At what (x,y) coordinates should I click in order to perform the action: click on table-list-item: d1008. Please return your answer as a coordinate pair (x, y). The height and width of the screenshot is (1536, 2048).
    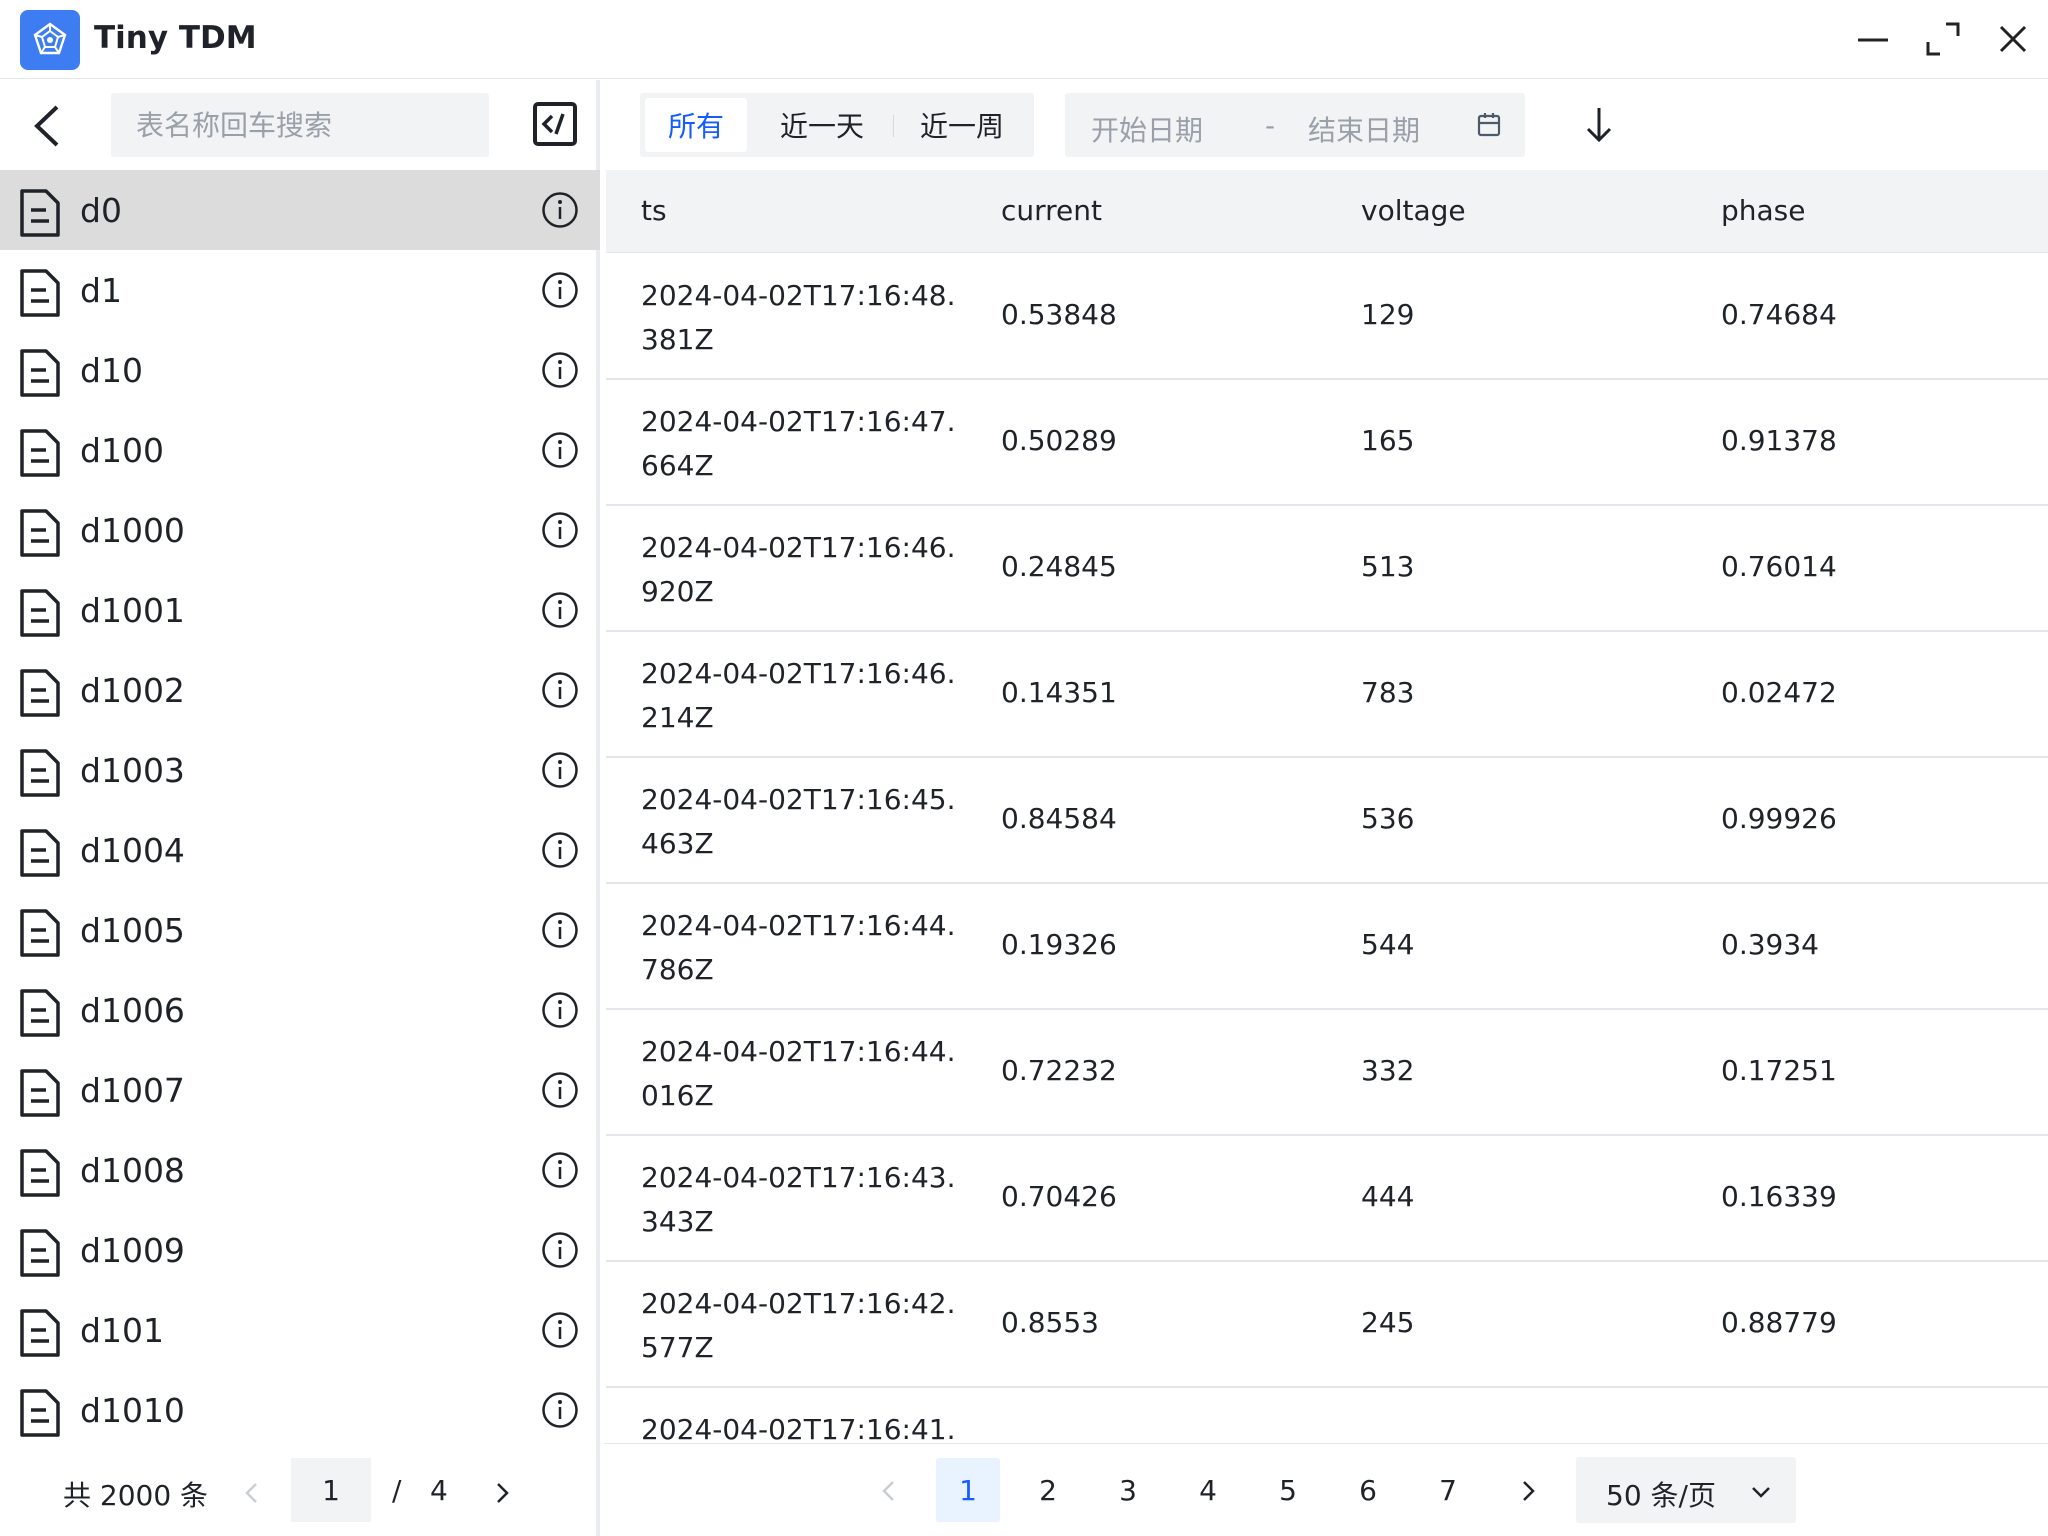
    Looking at the image, I should click on (300, 1170).